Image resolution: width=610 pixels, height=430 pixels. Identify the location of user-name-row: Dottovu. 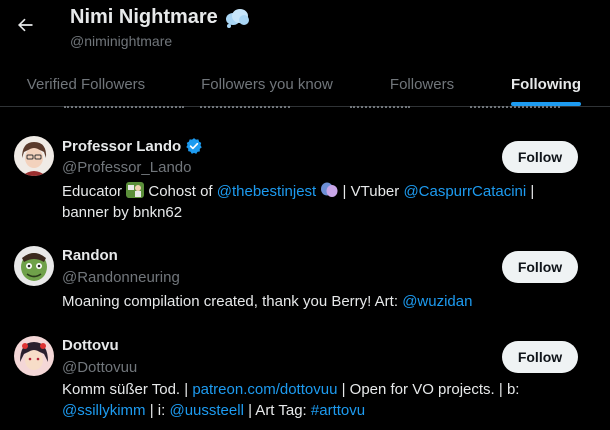
(90, 345).